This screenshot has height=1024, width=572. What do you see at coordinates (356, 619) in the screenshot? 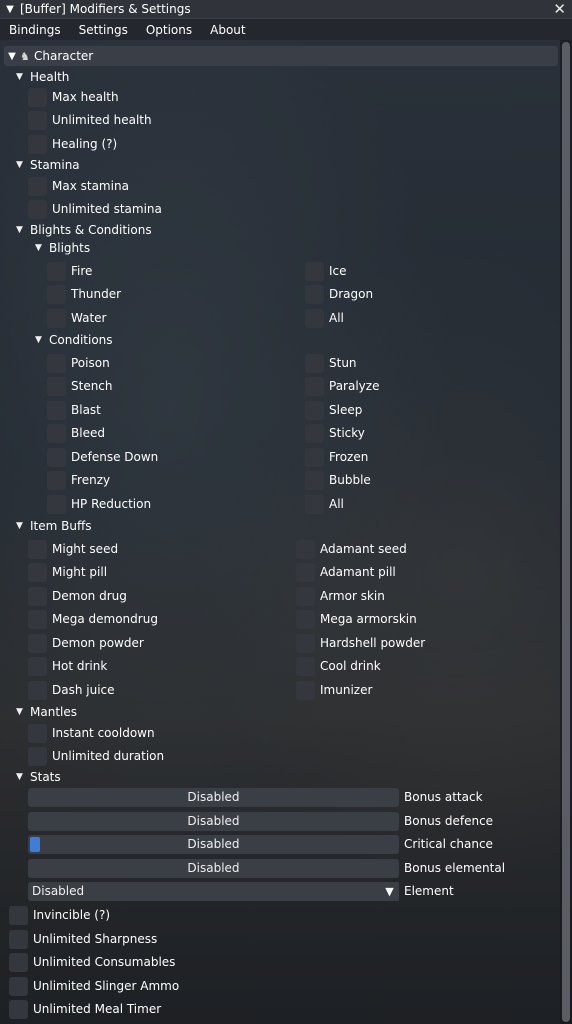
I see `checkbox-mega-armorskin: Mega armorskin` at bounding box center [356, 619].